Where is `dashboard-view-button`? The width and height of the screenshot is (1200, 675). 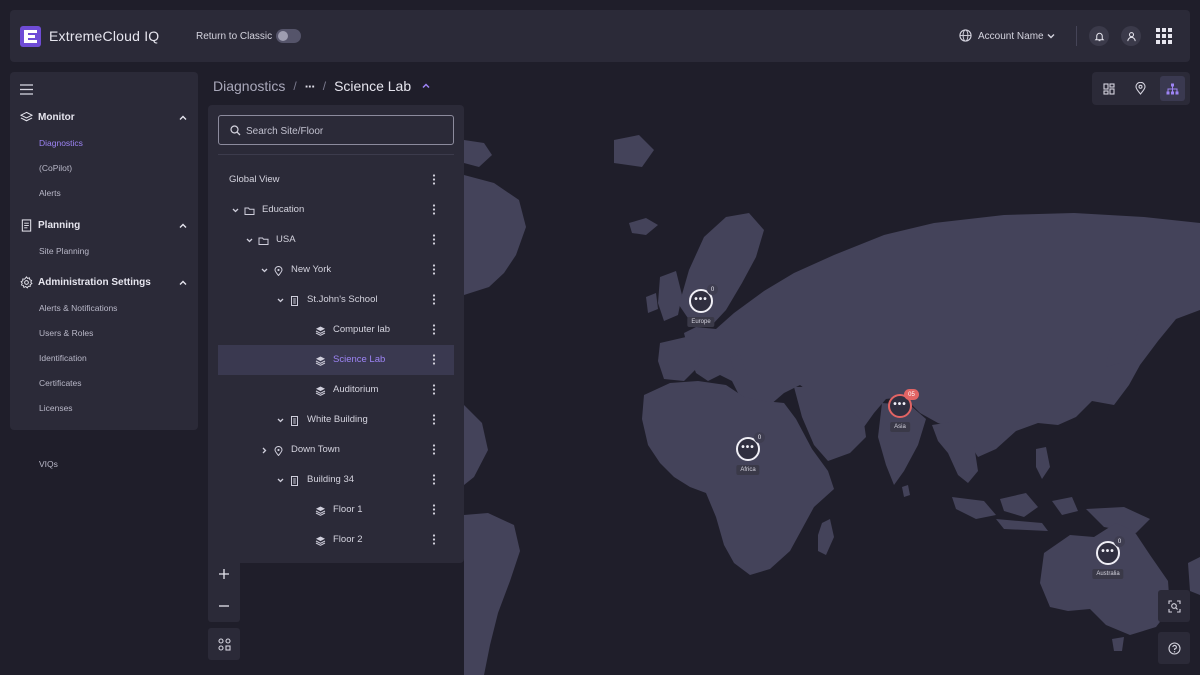 dashboard-view-button is located at coordinates (1108, 88).